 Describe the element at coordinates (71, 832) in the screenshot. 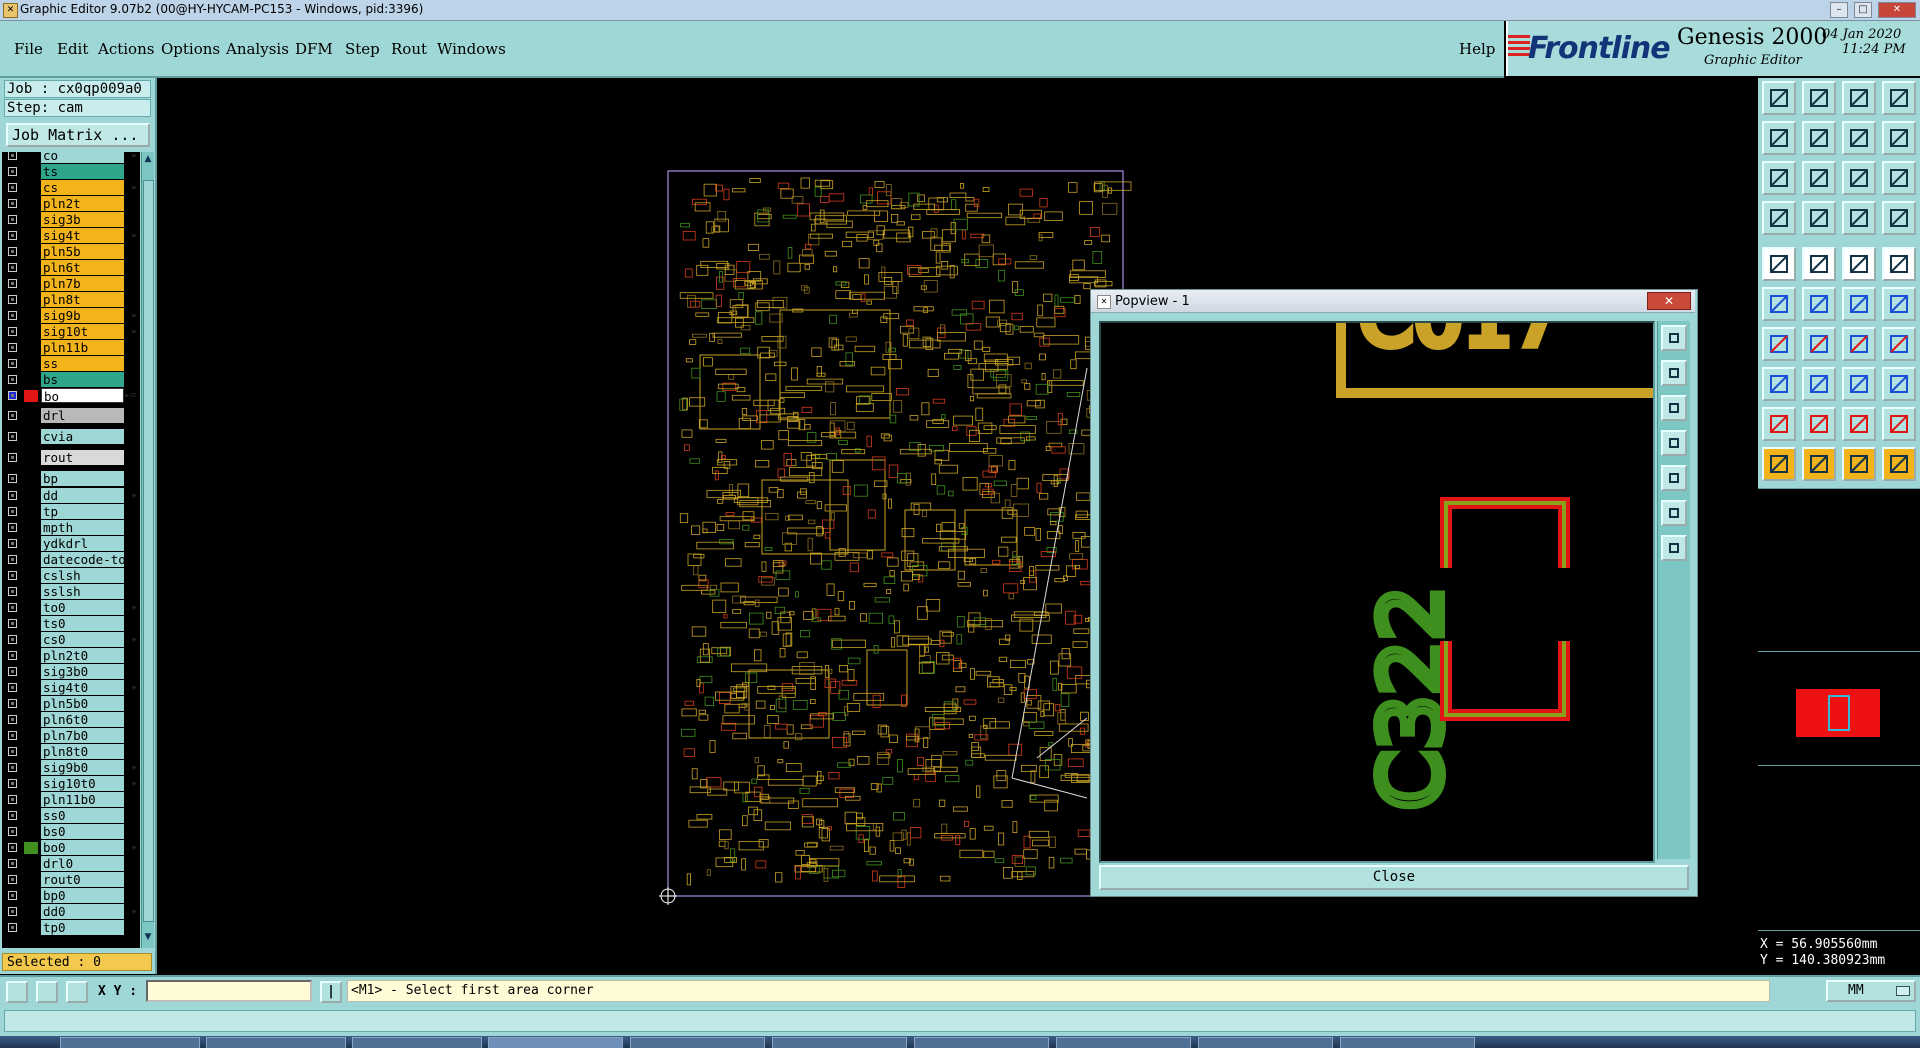

I see `layer-row-bs0: bs0` at that location.